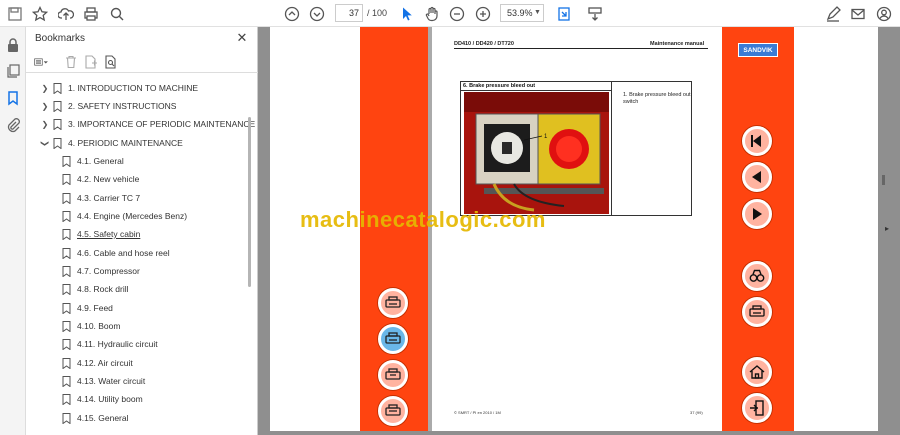  I want to click on header-rule, so click(581, 48).